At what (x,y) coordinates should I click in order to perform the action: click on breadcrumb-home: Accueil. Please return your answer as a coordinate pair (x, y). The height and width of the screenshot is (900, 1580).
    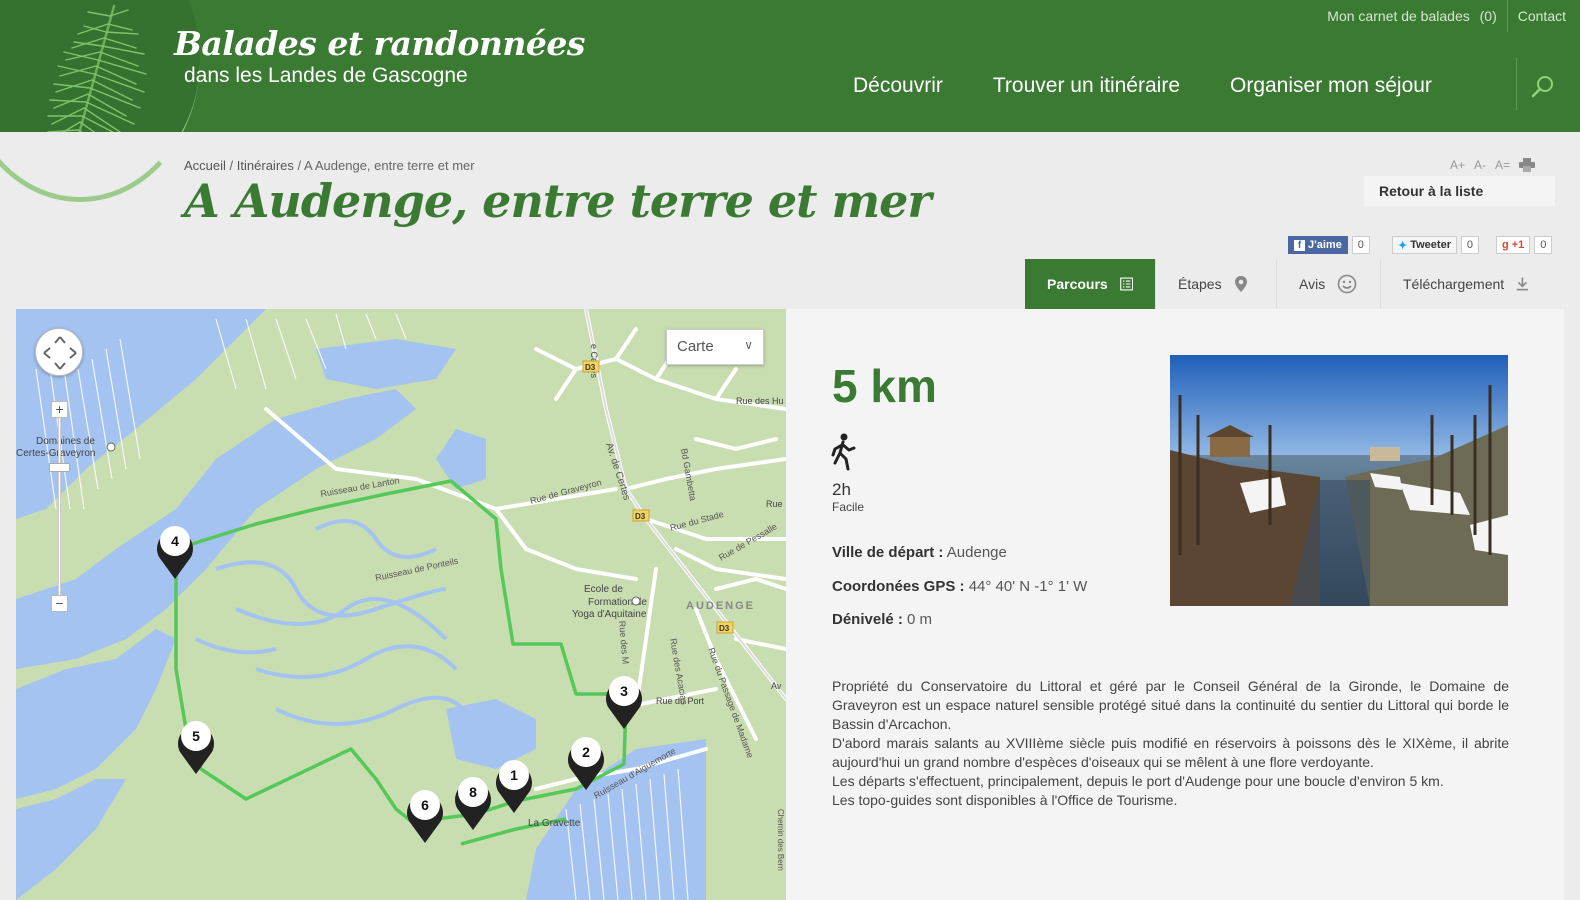
    Looking at the image, I should click on (205, 165).